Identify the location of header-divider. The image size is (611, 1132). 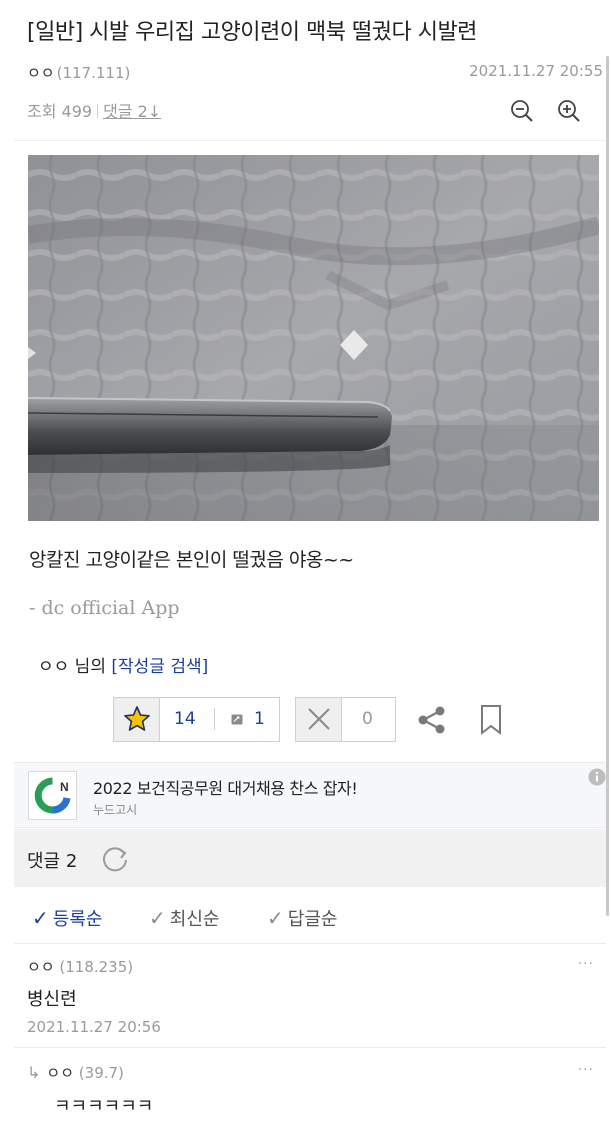
(310, 140).